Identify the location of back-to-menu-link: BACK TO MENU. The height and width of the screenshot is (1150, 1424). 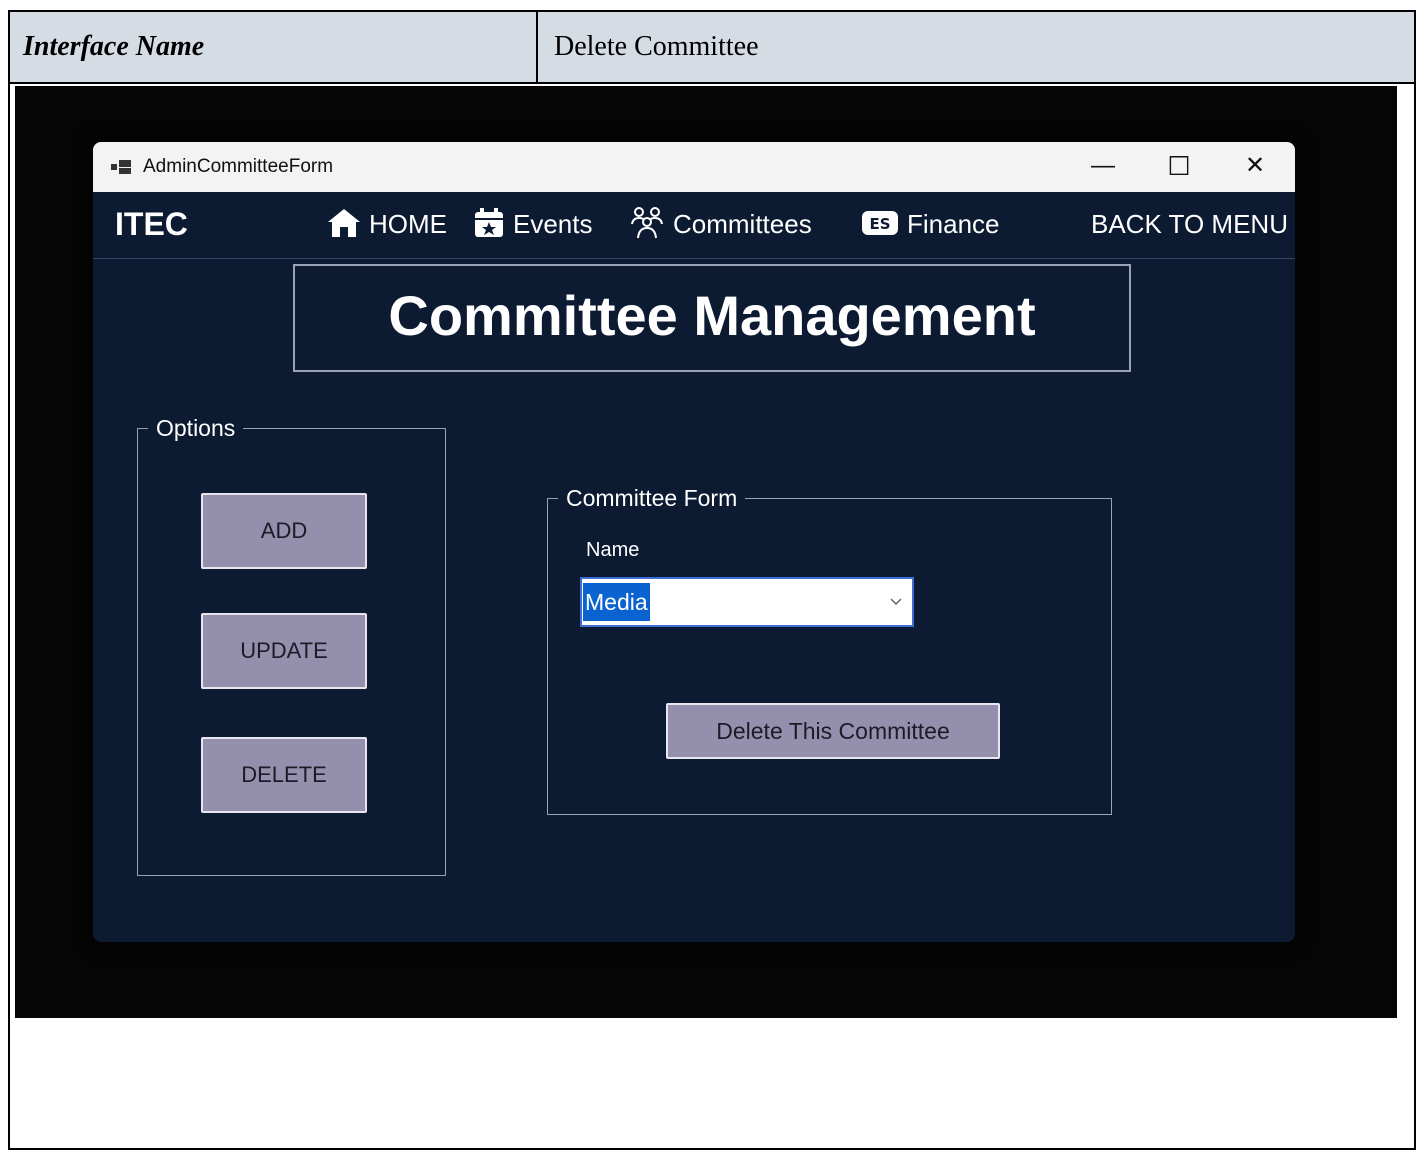
(1189, 224).